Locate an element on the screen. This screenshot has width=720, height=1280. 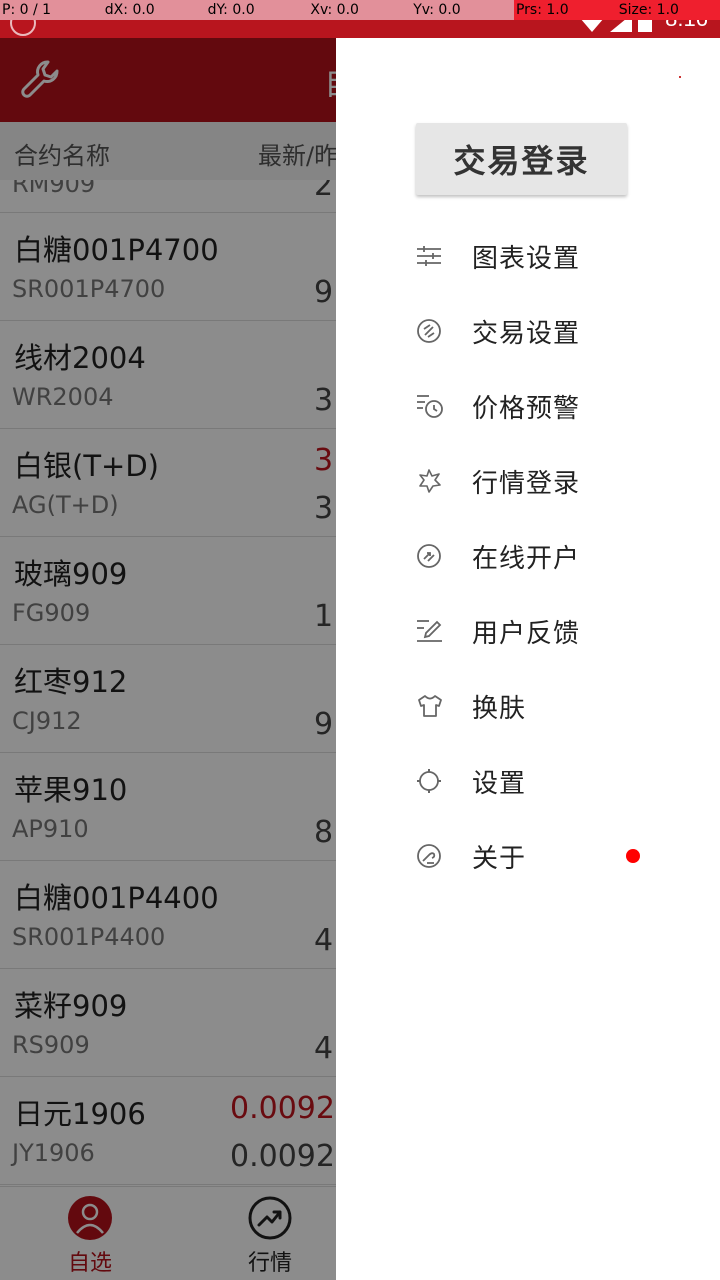
velocity-x: Xv: 0.0 is located at coordinates (334, 10).